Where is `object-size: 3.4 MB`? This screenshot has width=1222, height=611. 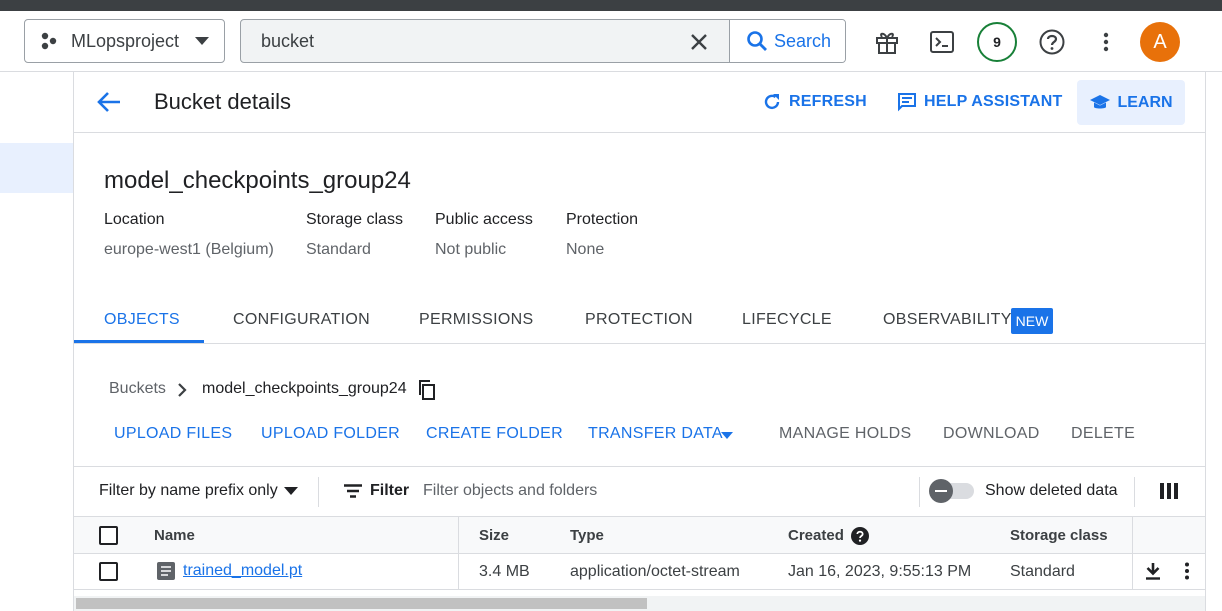 object-size: 3.4 MB is located at coordinates (504, 571).